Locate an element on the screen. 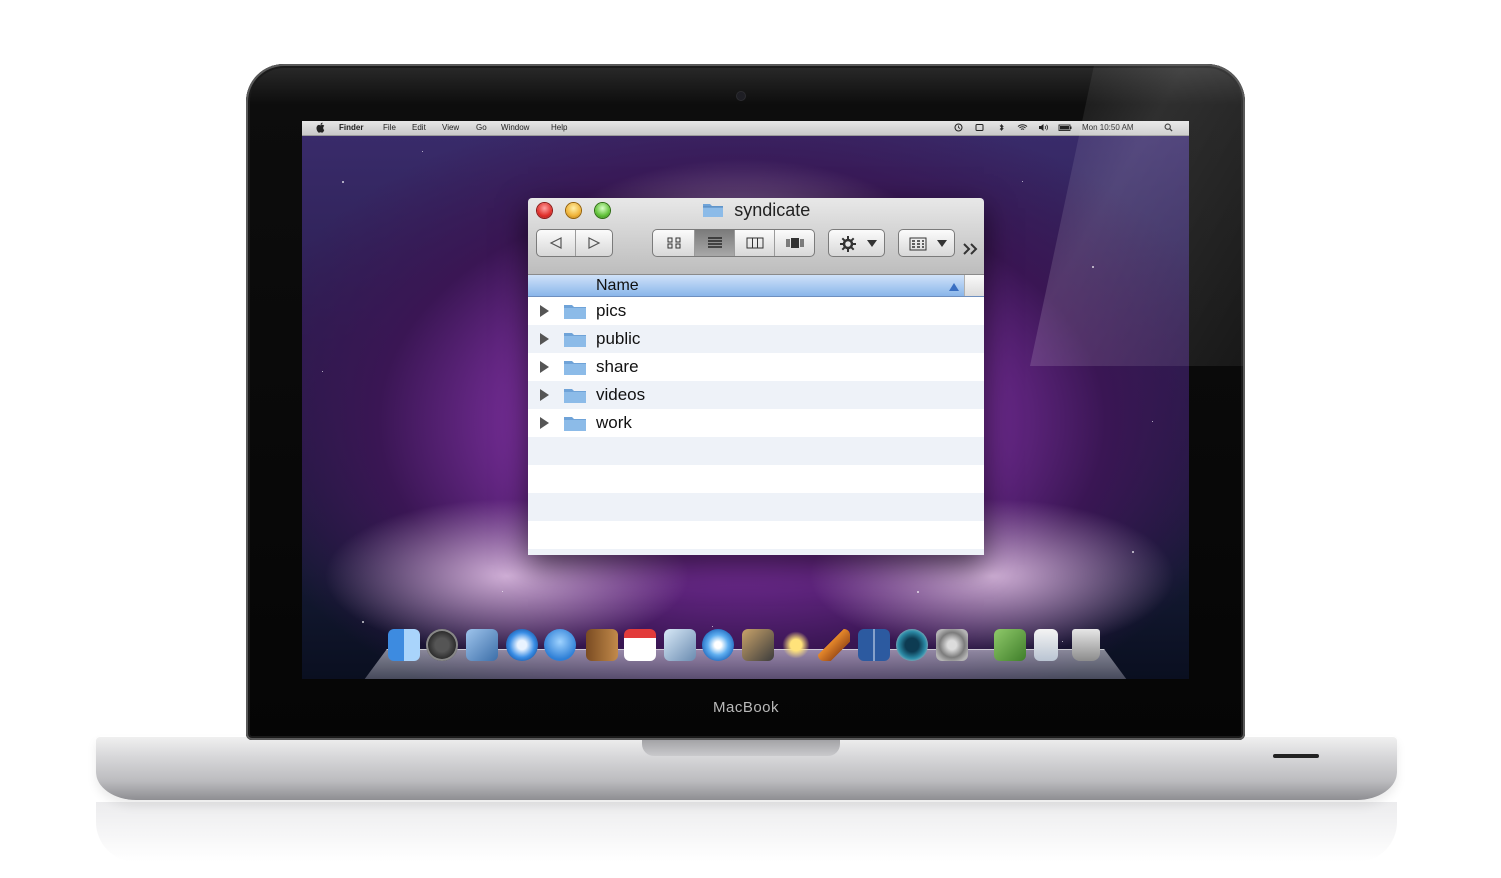 This screenshot has width=1501, height=878. back-arrow-icon is located at coordinates (555, 243).